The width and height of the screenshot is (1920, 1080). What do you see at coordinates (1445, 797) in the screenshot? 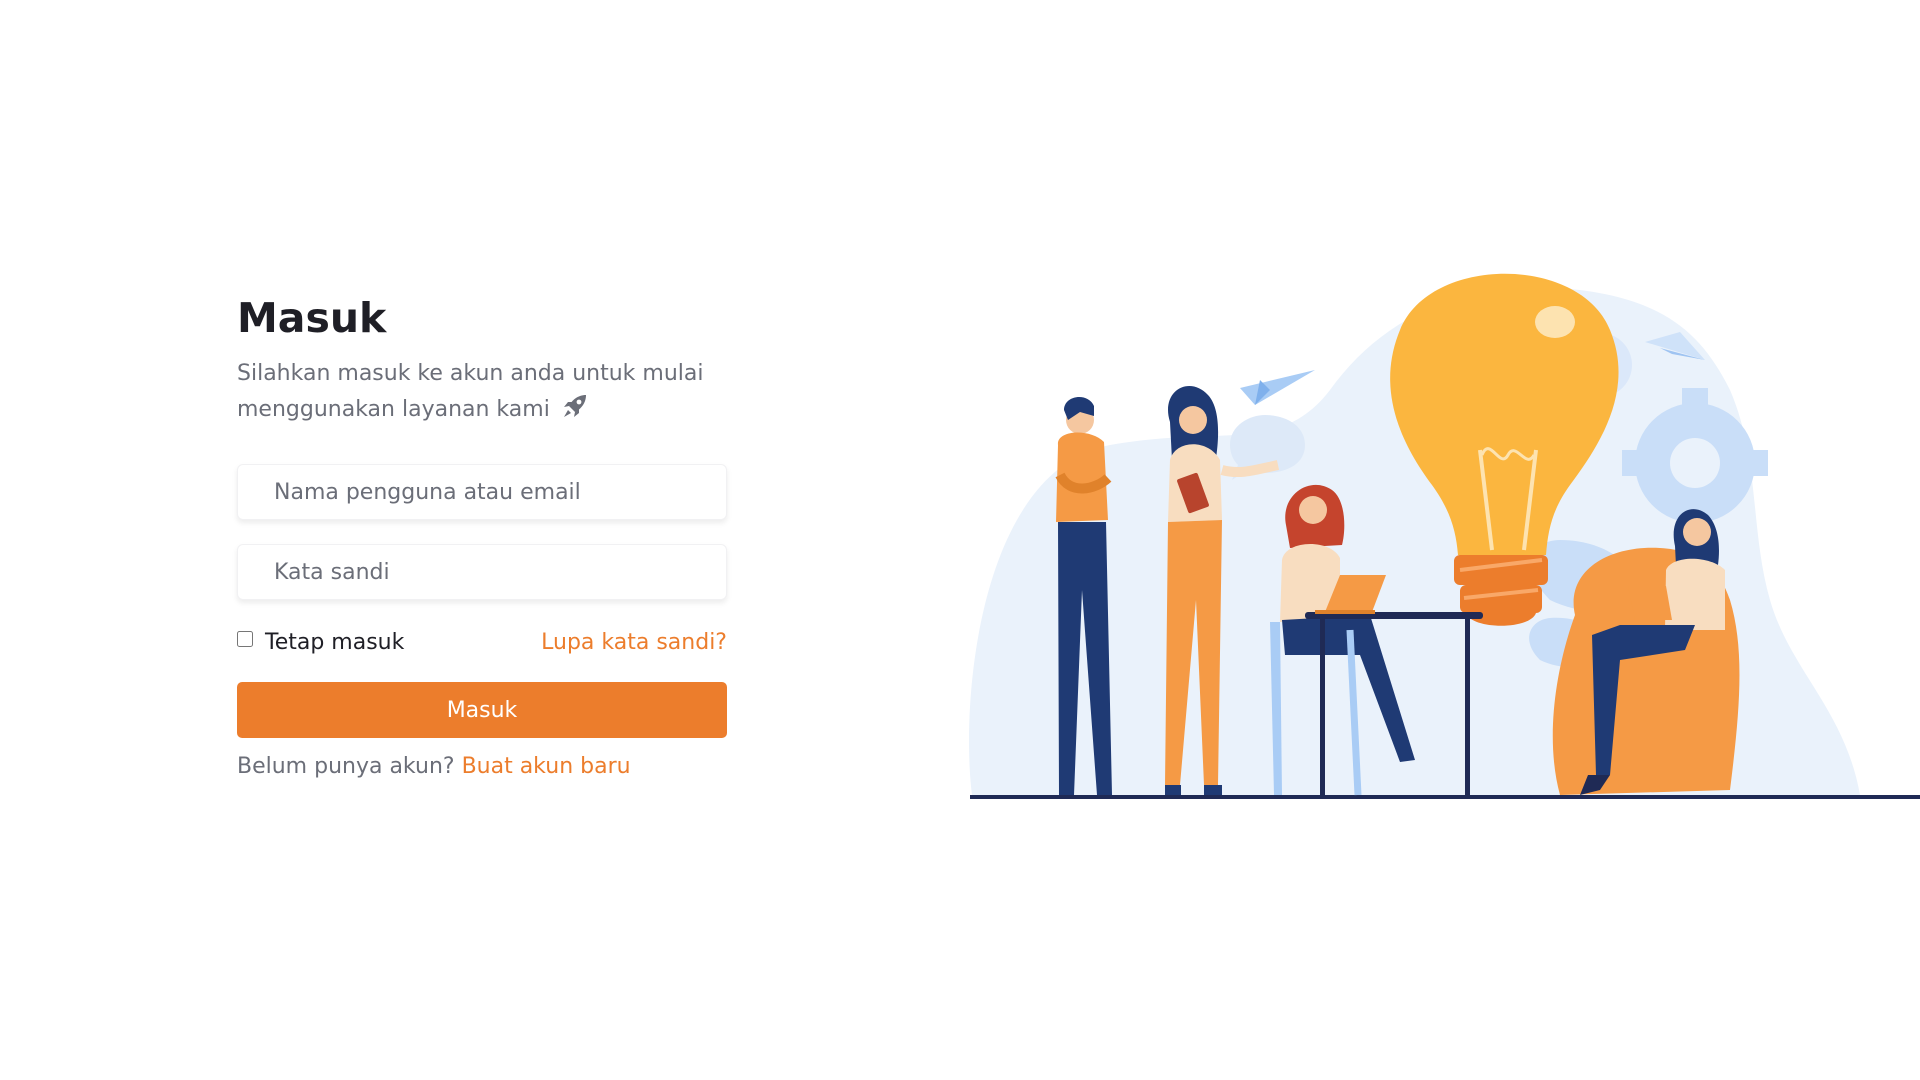
I see `ground-line` at bounding box center [1445, 797].